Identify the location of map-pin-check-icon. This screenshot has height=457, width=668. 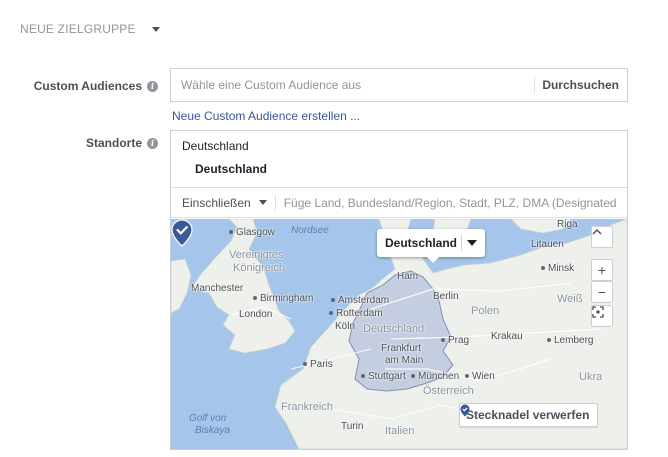
(182, 233).